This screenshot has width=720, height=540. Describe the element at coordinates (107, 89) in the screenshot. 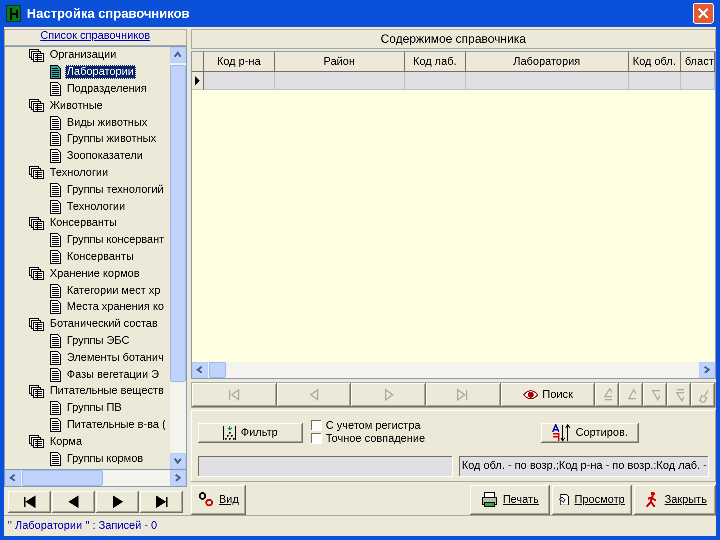

I see `tree-item: Подразделения` at that location.